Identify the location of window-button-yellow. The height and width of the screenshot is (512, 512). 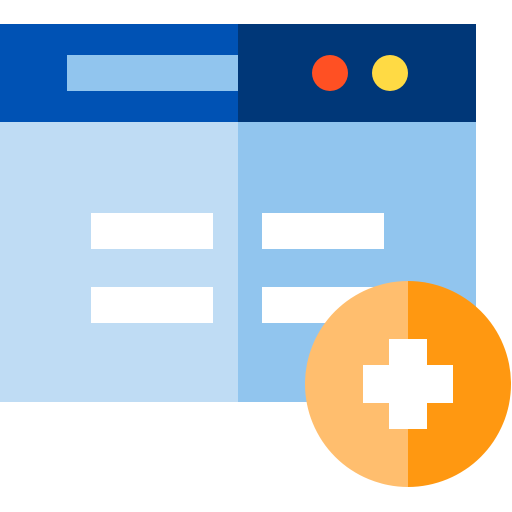
(390, 73).